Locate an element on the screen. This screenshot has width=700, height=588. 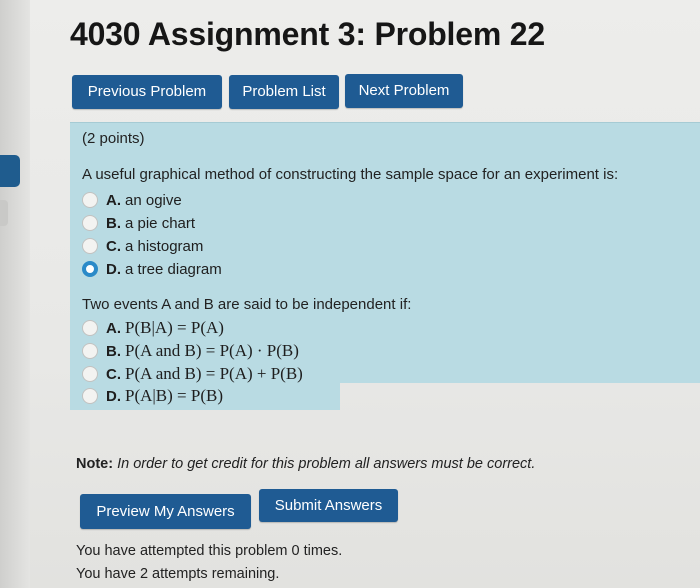
option-text: an ogive is located at coordinates (153, 200).